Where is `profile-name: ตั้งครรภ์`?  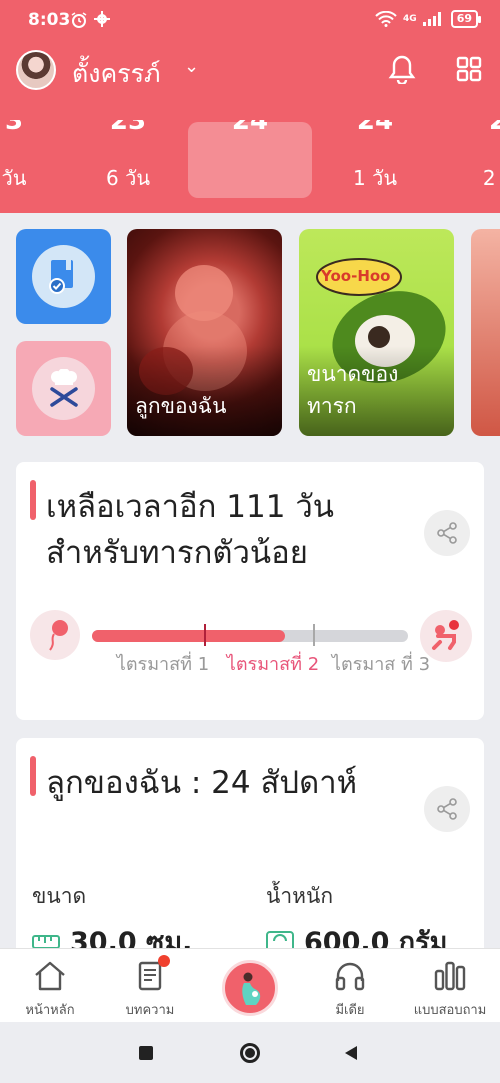 profile-name: ตั้งครรภ์ is located at coordinates (116, 74).